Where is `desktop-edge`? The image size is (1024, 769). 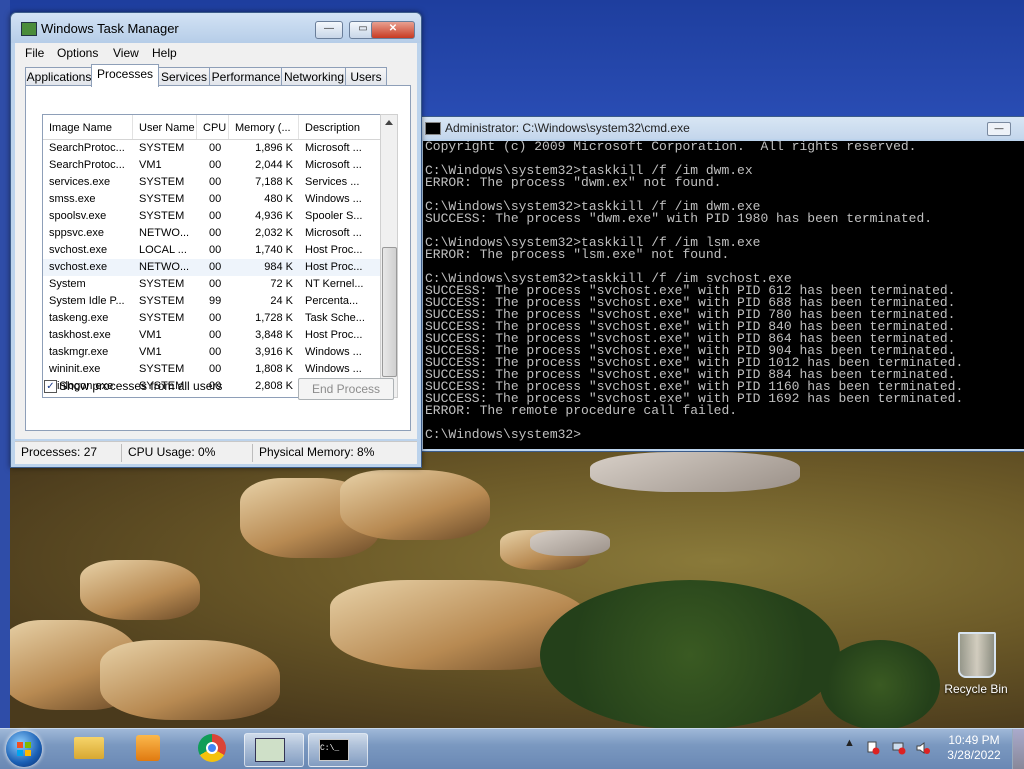 desktop-edge is located at coordinates (5, 364).